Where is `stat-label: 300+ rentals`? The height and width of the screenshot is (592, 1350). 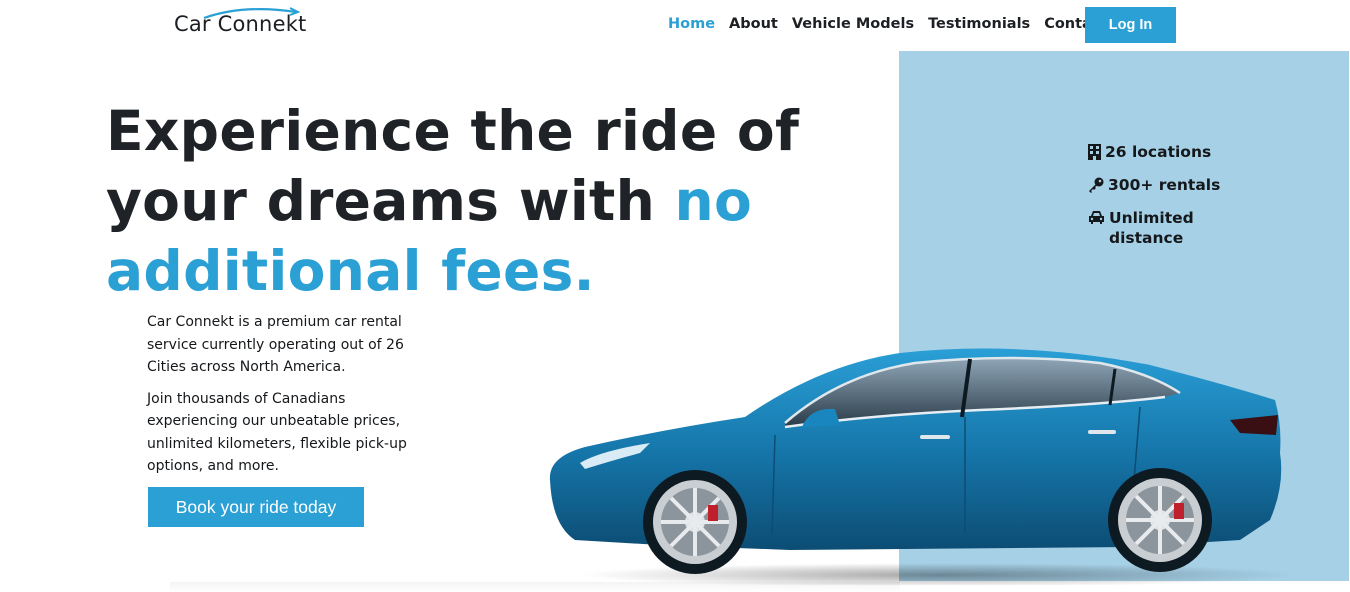 stat-label: 300+ rentals is located at coordinates (1164, 185).